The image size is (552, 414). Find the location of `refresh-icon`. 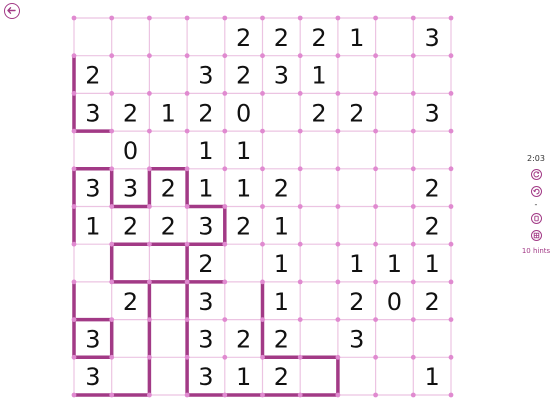

refresh-icon is located at coordinates (536, 174).